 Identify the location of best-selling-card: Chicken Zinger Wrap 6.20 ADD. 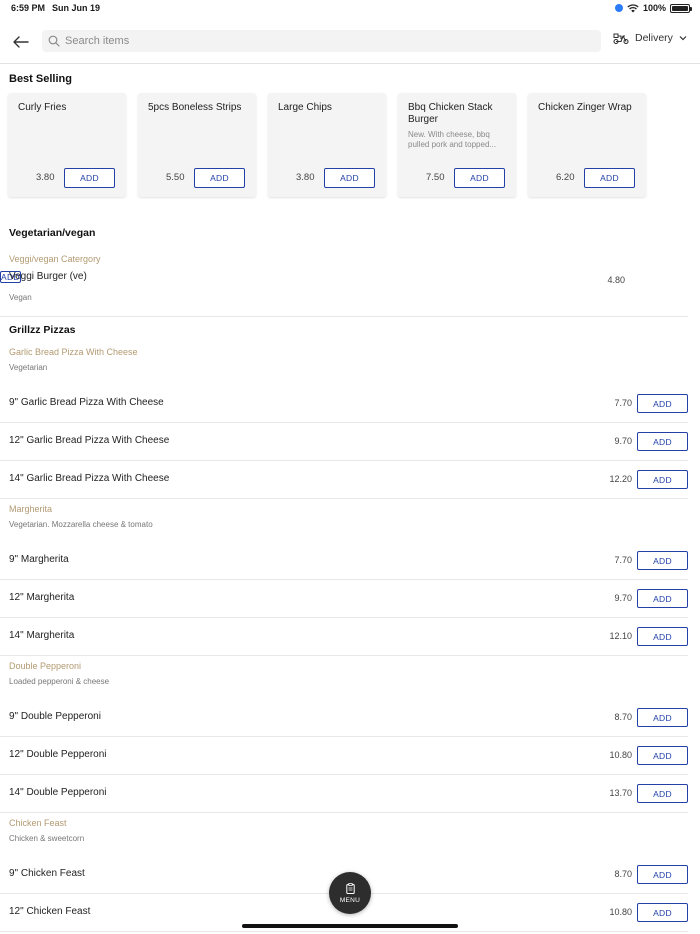
(587, 145).